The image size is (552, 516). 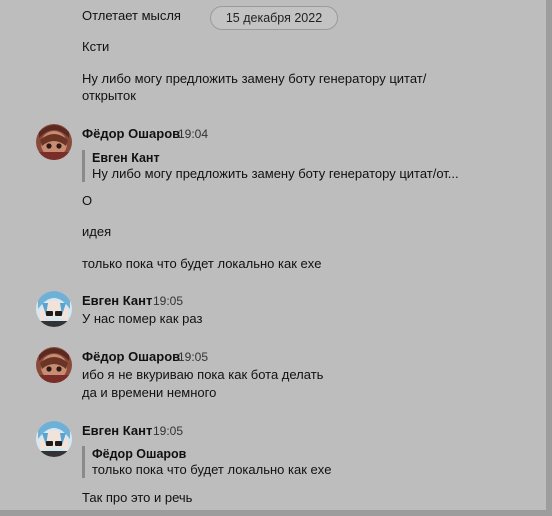 What do you see at coordinates (142, 318) in the screenshot?
I see `message-text: У нас помер как раз` at bounding box center [142, 318].